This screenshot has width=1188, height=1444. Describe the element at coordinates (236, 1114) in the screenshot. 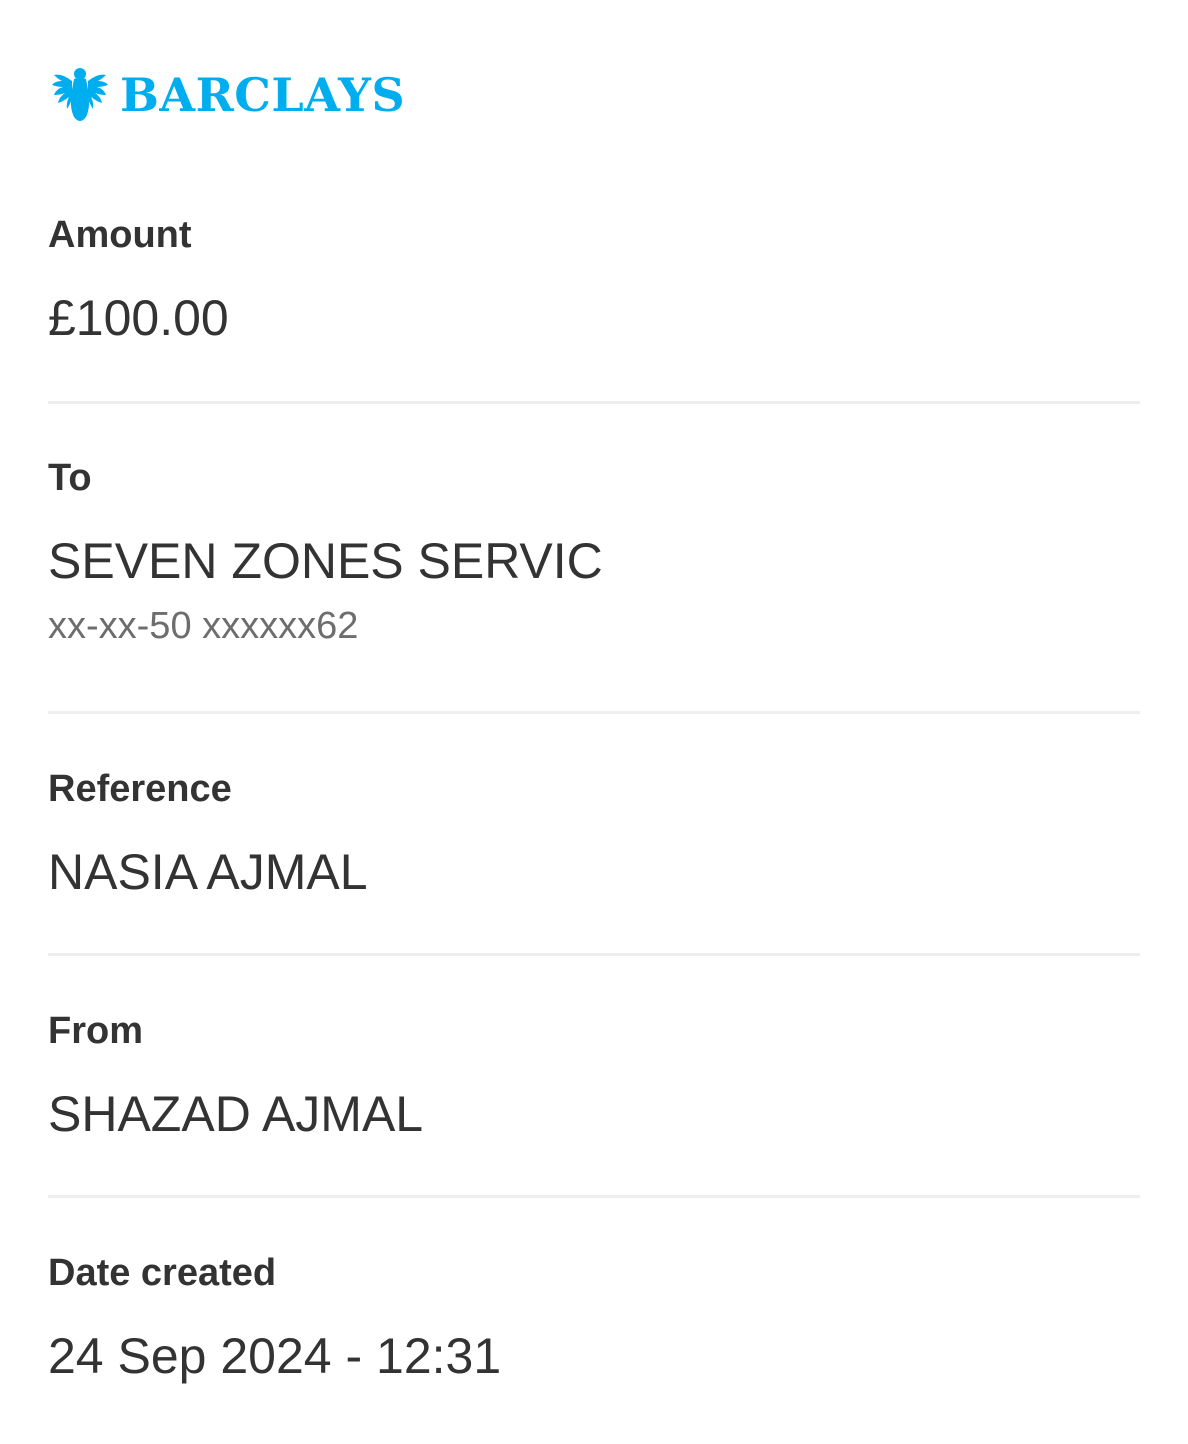

I see `from-value: SHAZAD AJMAL` at that location.